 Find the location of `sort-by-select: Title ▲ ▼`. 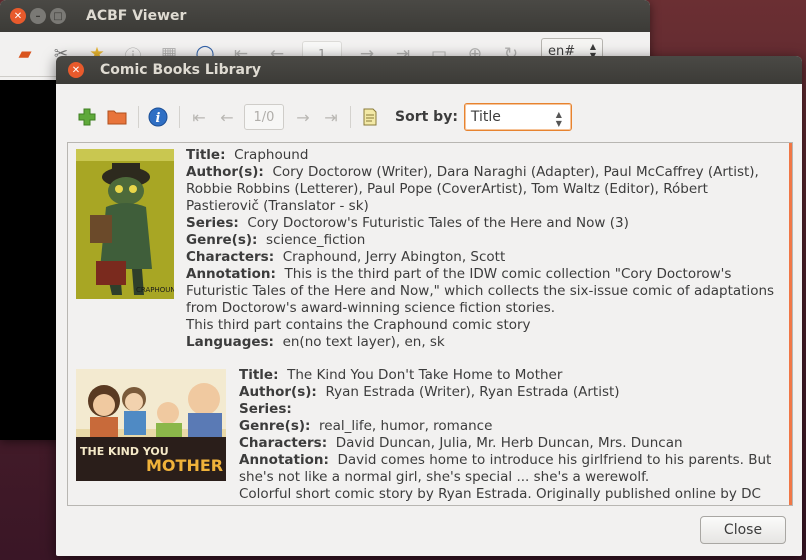

sort-by-select: Title ▲ ▼ is located at coordinates (517, 117).